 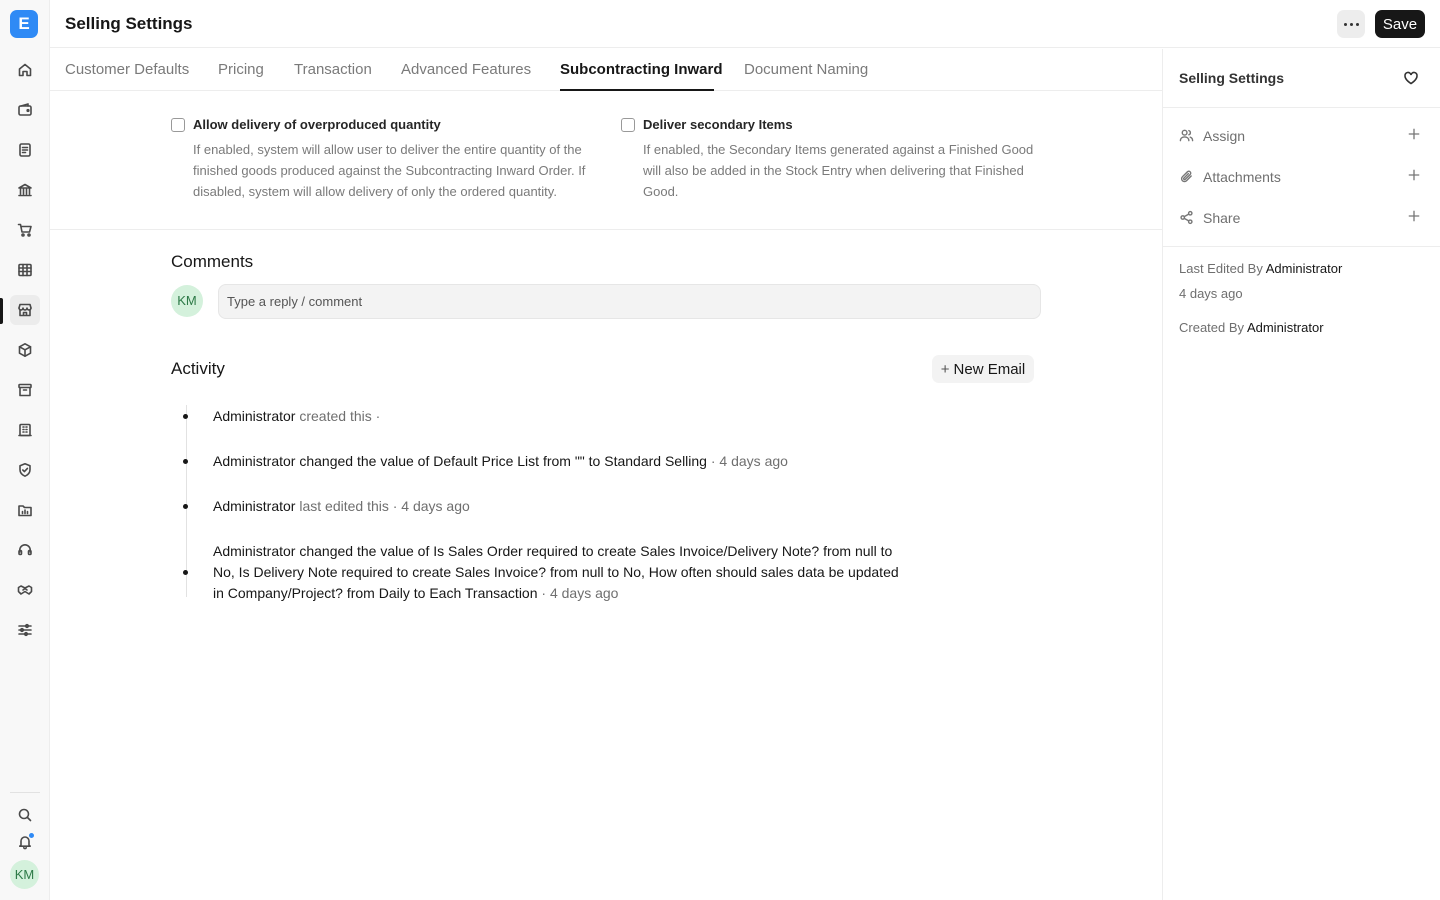 I want to click on new-email-button: + New Email, so click(x=983, y=369).